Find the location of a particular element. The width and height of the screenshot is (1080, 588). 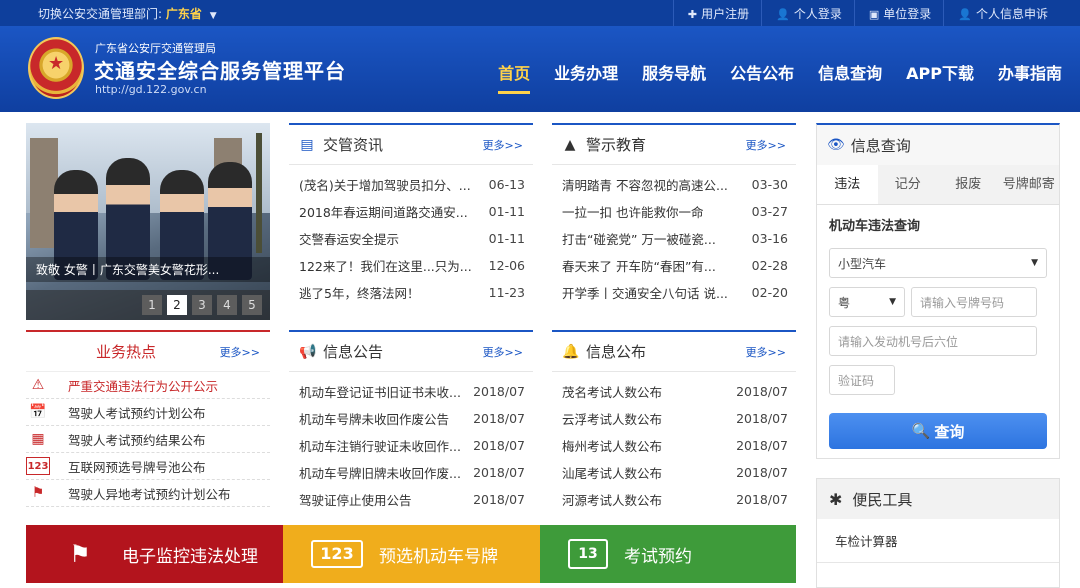

vehicle-type-select: 小型汽车 ▼ is located at coordinates (938, 263).